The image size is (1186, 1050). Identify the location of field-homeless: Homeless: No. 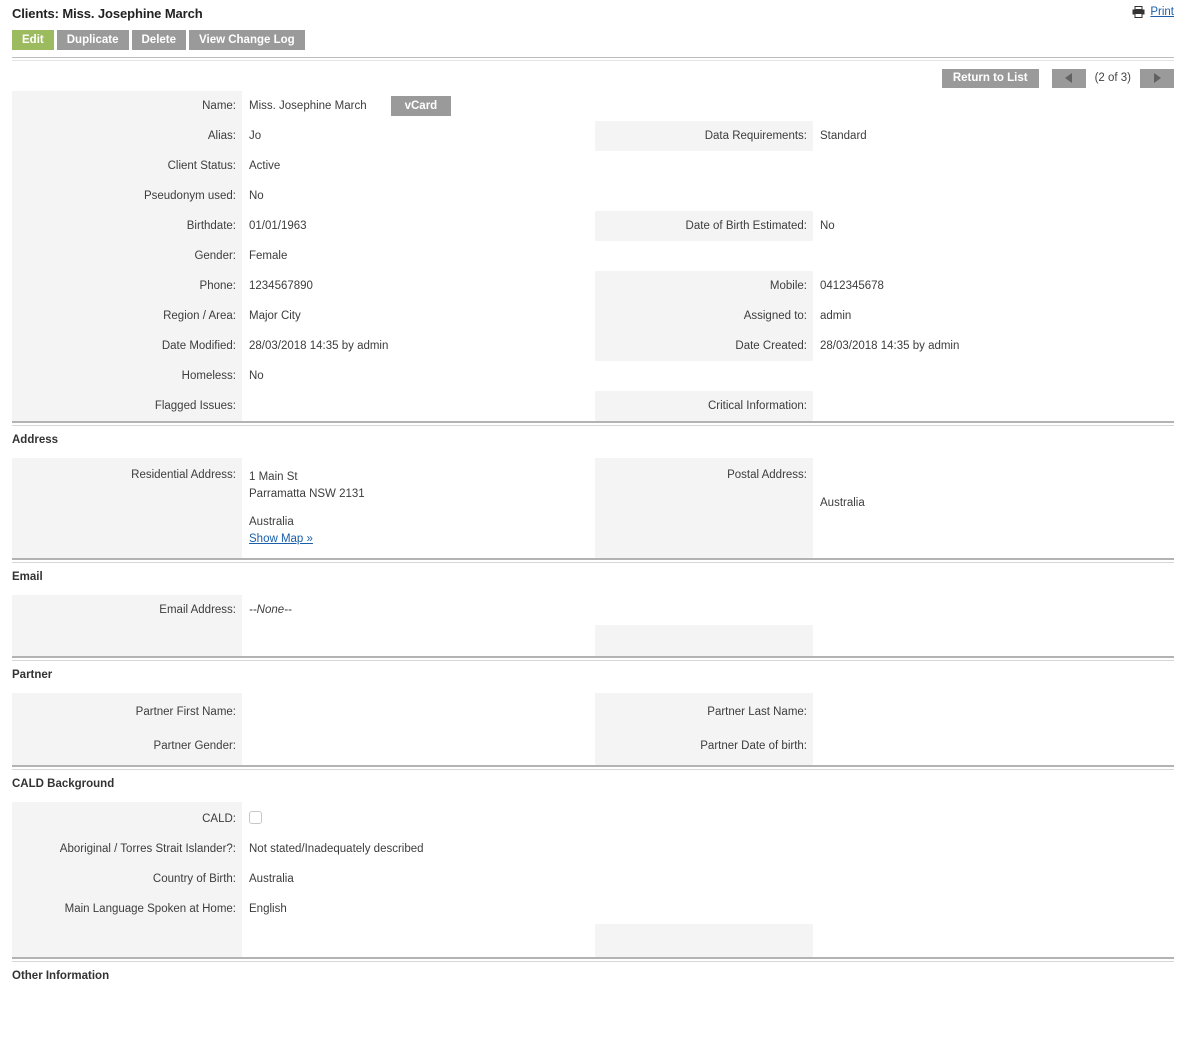
(303, 376).